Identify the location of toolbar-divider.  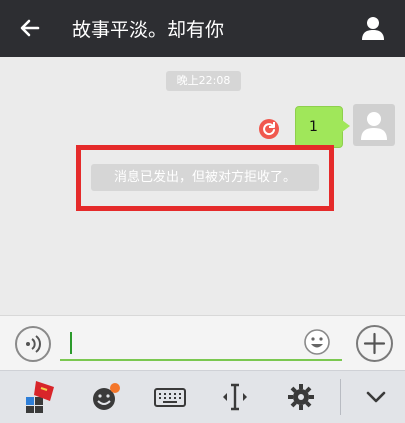
(340, 397).